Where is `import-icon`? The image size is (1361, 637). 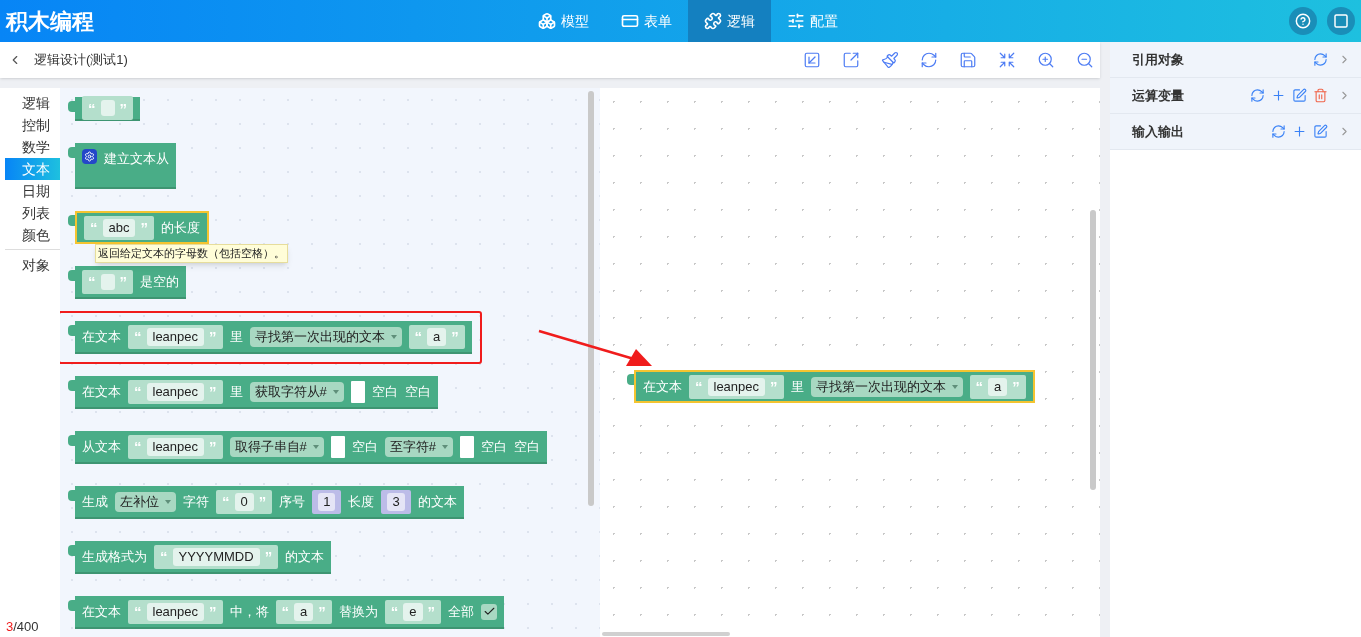
import-icon is located at coordinates (812, 60).